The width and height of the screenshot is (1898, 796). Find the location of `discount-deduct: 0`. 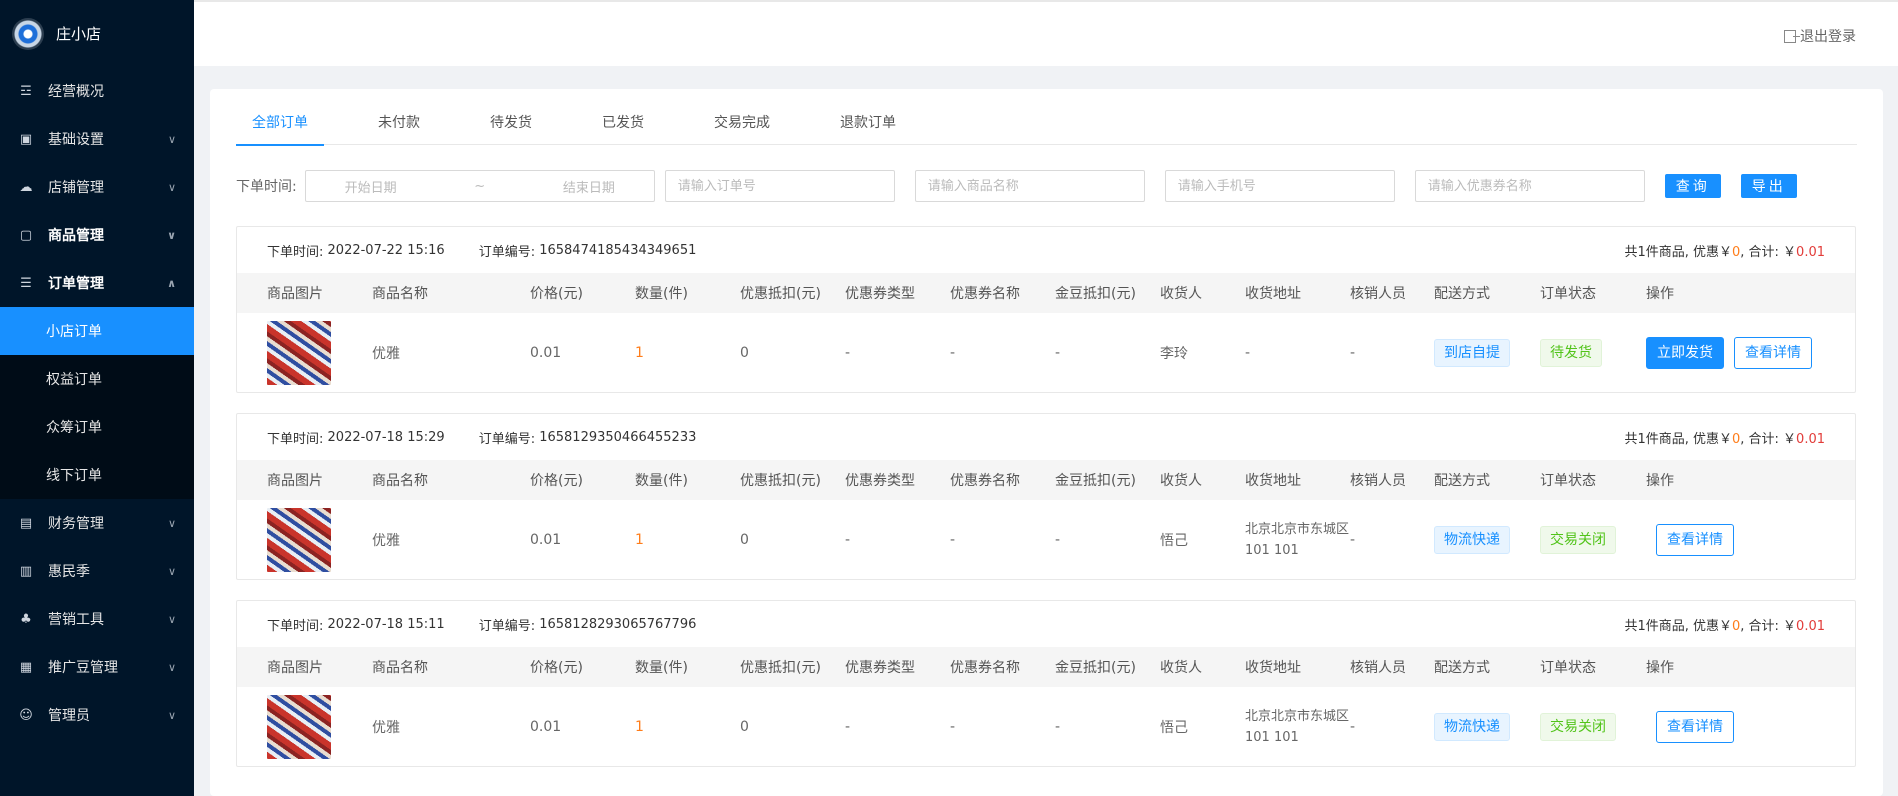

discount-deduct: 0 is located at coordinates (744, 726).